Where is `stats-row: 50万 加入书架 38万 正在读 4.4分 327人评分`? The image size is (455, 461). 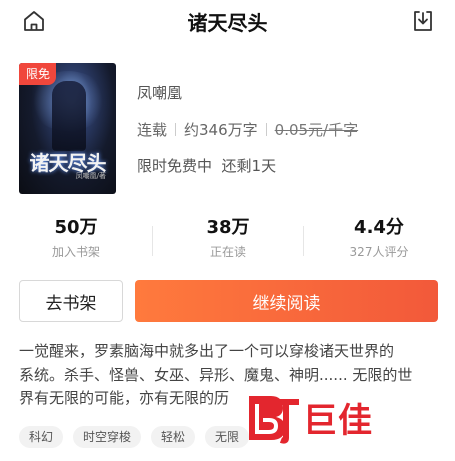
stats-row: 50万 加入书架 38万 正在读 4.4分 327人评分 is located at coordinates (227, 238).